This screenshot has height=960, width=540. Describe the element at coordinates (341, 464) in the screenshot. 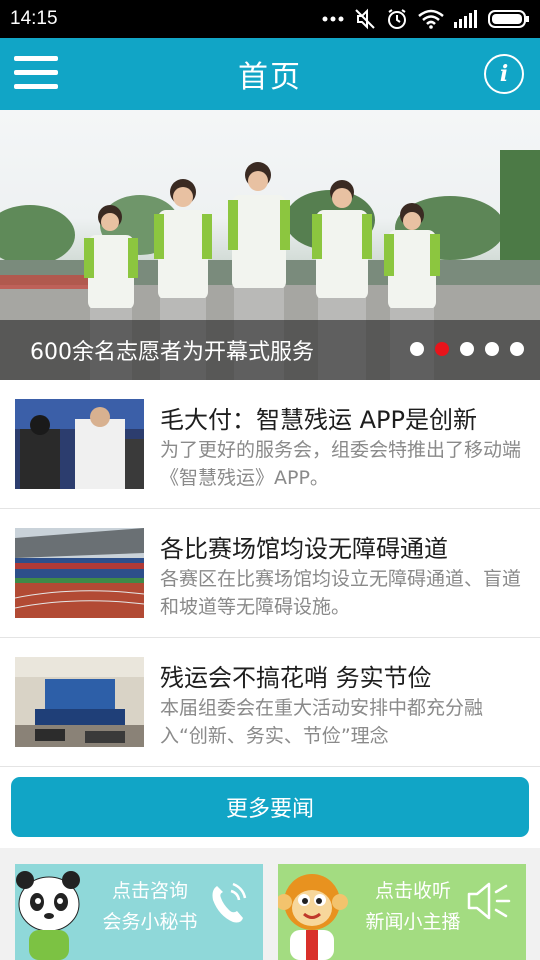

I see `news-description: 为了更好的服务会，组委会特推出了移动端《智慧残运》APP。` at that location.